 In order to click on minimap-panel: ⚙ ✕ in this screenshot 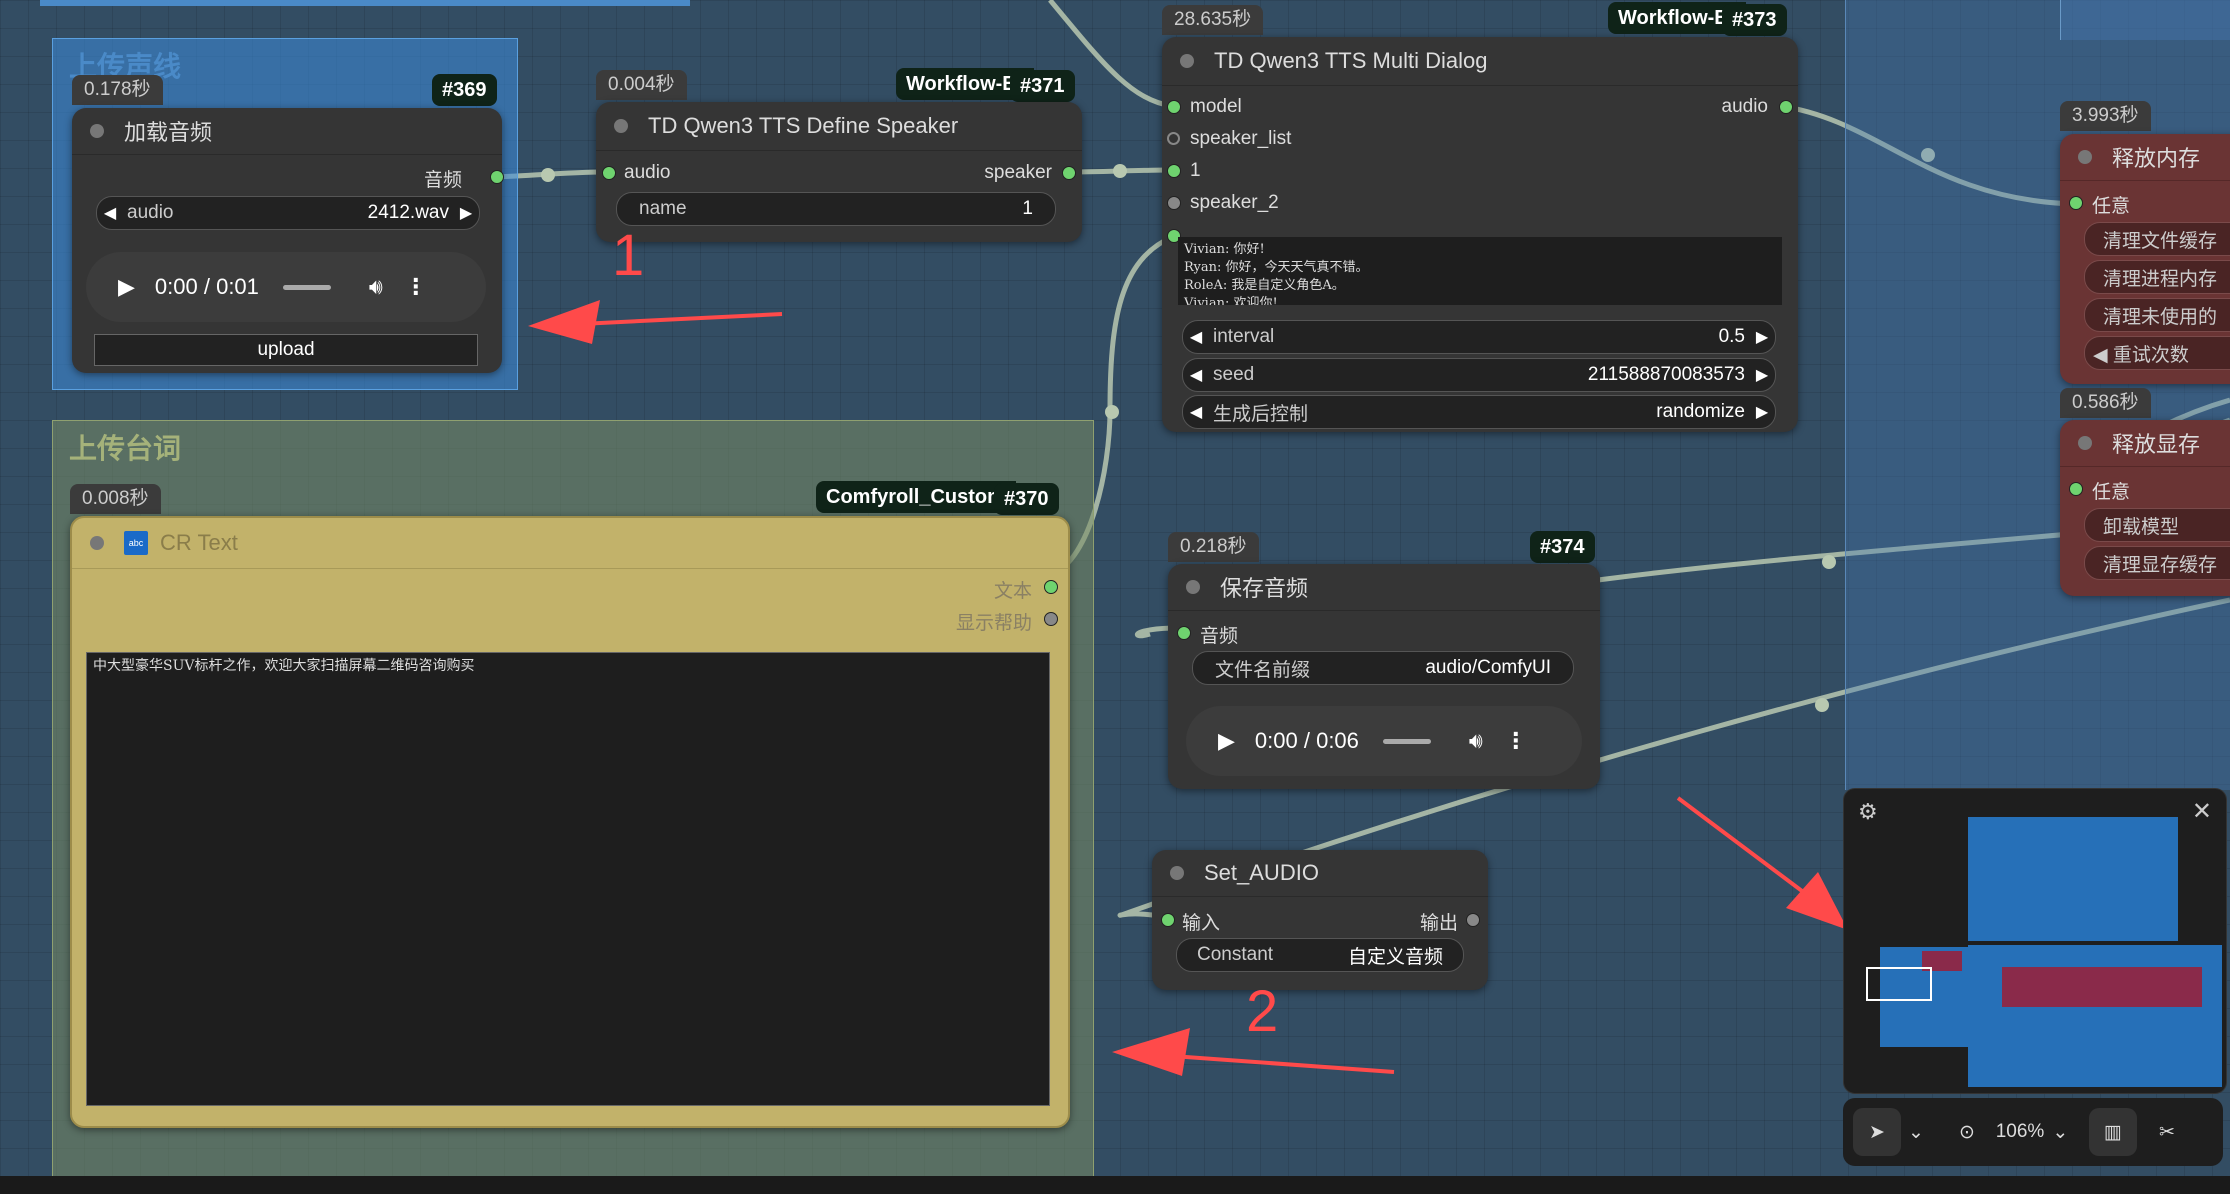, I will do `click(2035, 941)`.